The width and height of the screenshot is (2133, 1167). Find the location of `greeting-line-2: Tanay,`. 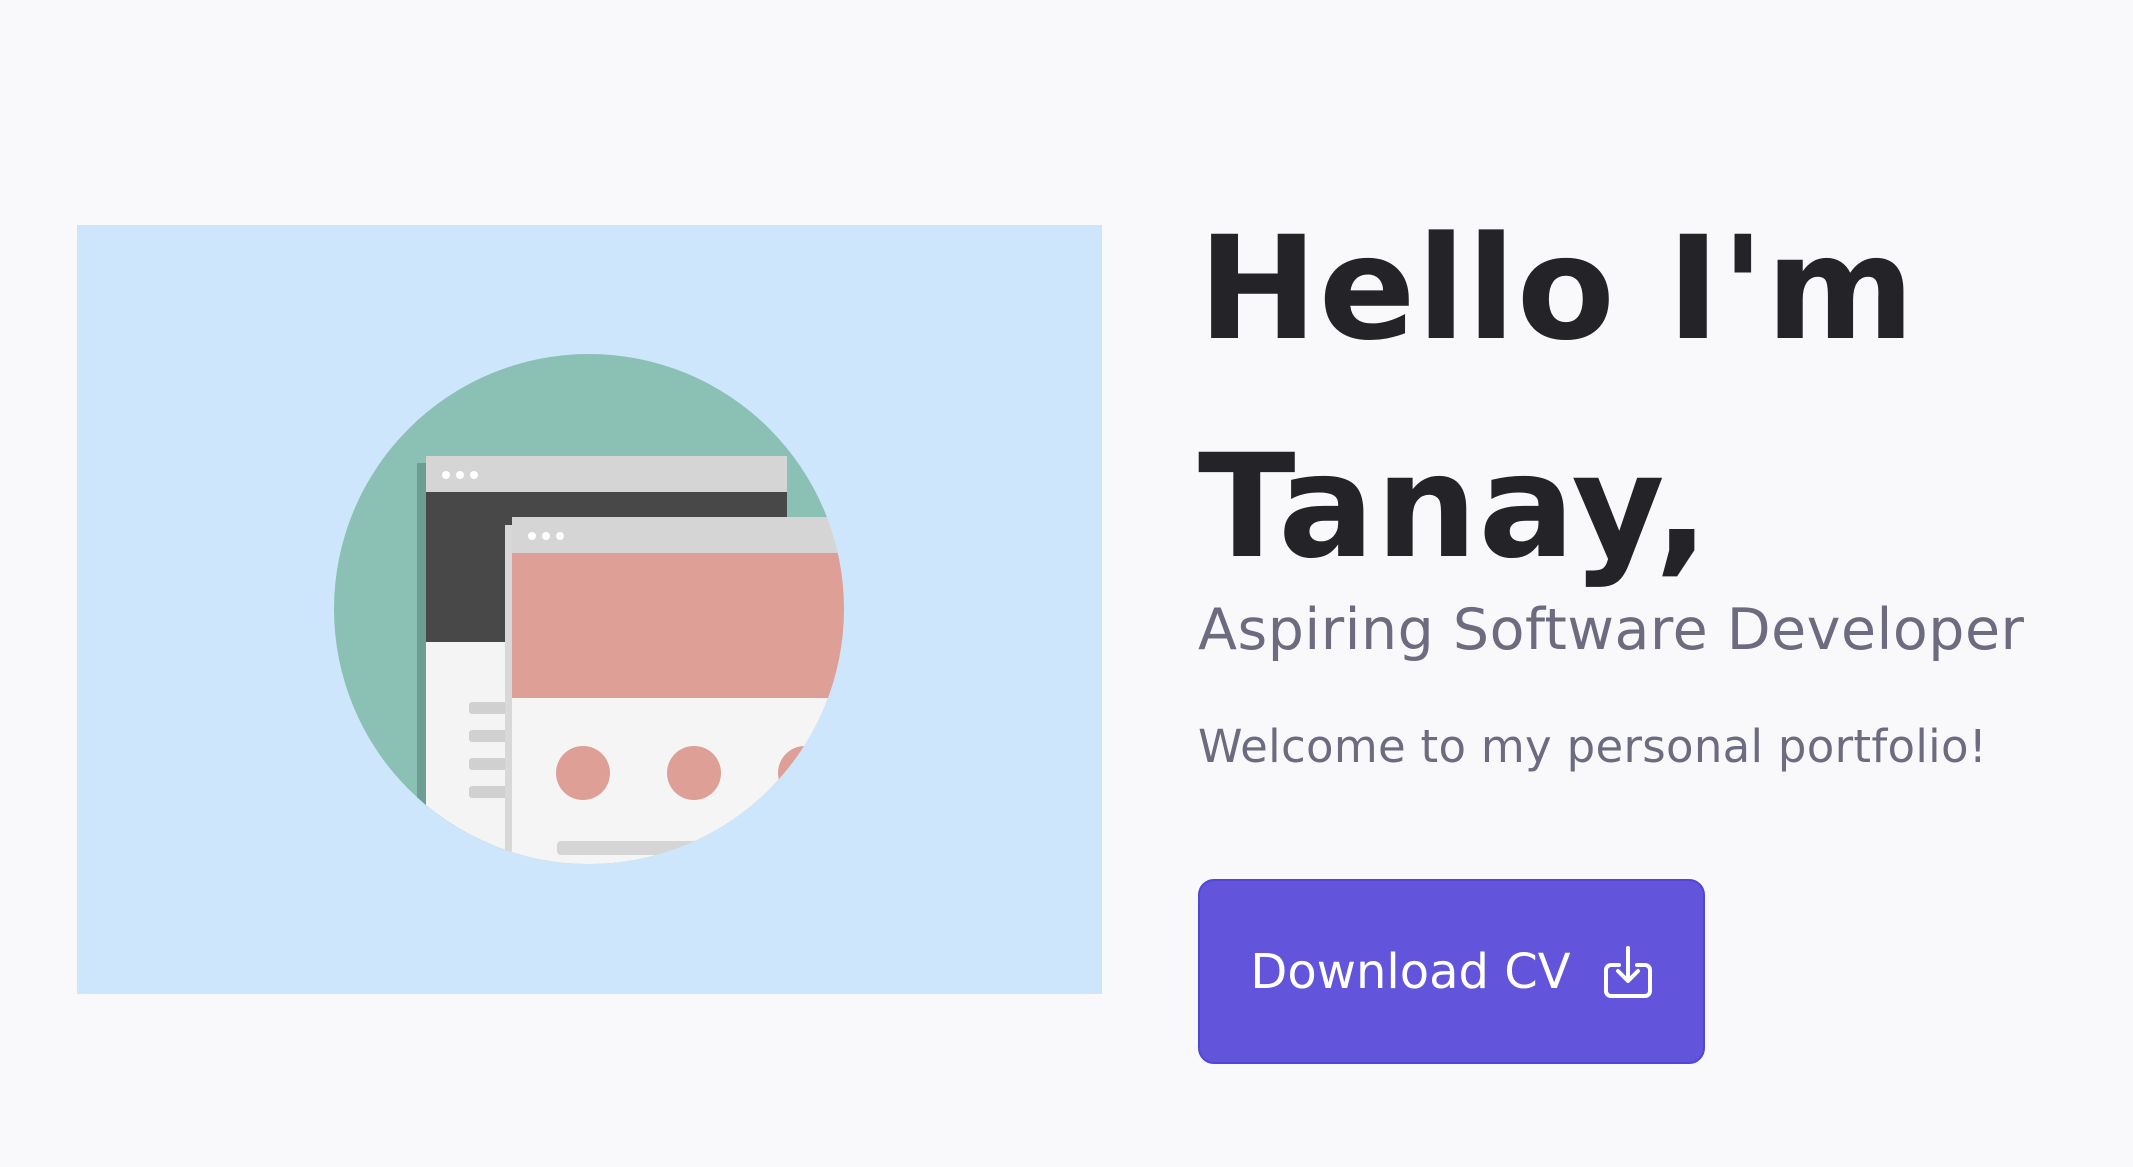

greeting-line-2: Tanay, is located at coordinates (1454, 506).